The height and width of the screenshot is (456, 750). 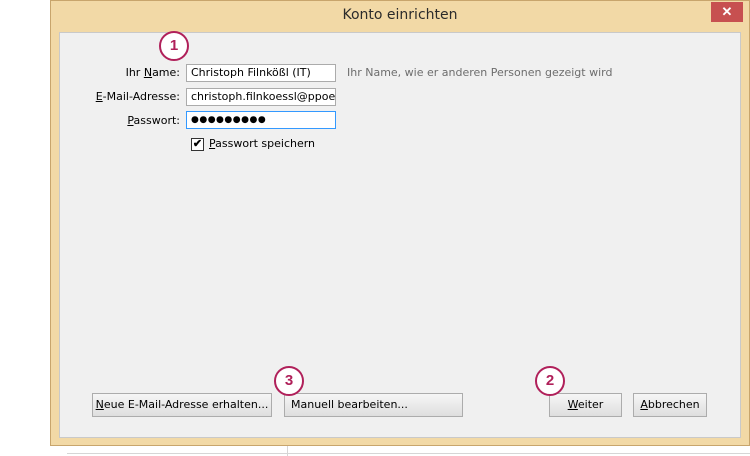 I want to click on close-icon: ✕, so click(x=727, y=11).